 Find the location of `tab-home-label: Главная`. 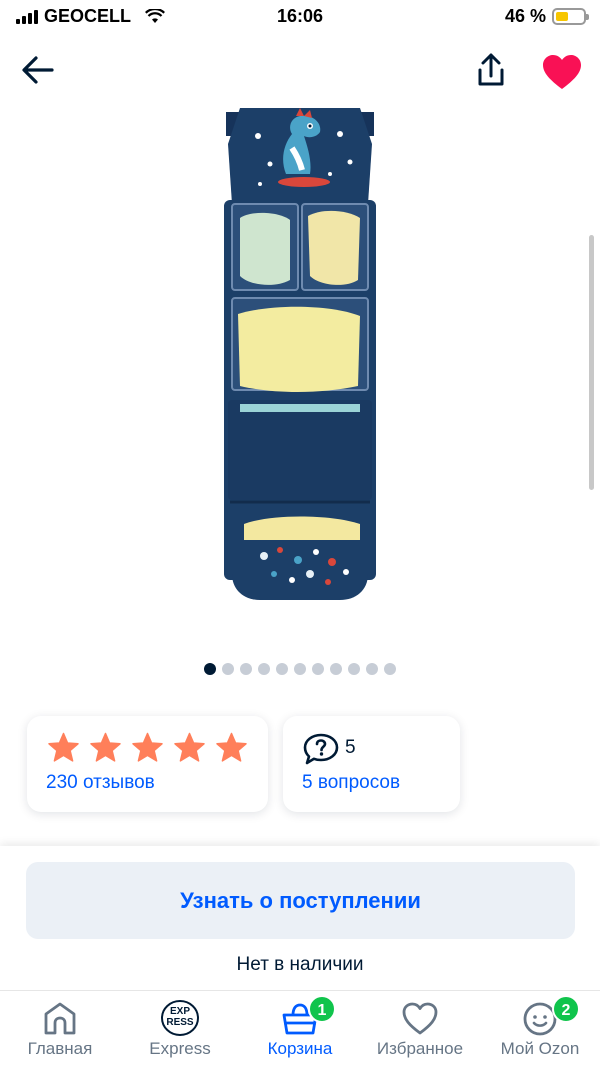

tab-home-label: Главная is located at coordinates (60, 1048).